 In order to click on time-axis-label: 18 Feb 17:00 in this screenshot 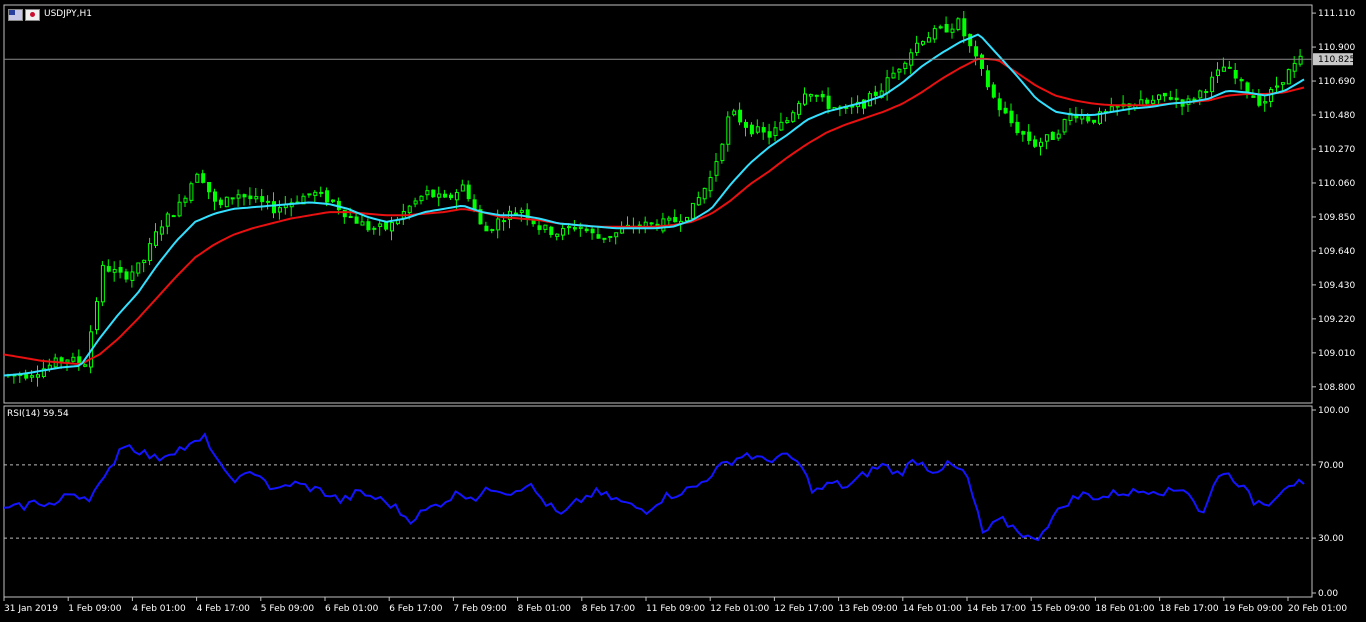, I will do `click(1189, 609)`.